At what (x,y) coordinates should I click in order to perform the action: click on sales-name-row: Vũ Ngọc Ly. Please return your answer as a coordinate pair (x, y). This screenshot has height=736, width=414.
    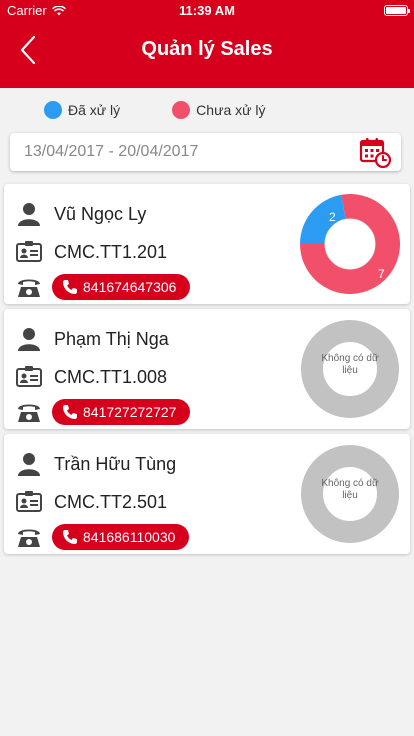
    Looking at the image, I should click on (81, 214).